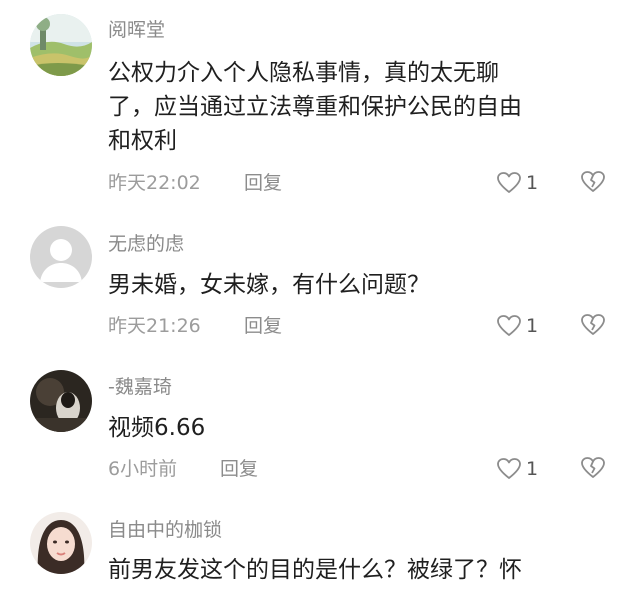 Image resolution: width=640 pixels, height=595 pixels. Describe the element at coordinates (143, 469) in the screenshot. I see `comment-time: 6小时前` at that location.